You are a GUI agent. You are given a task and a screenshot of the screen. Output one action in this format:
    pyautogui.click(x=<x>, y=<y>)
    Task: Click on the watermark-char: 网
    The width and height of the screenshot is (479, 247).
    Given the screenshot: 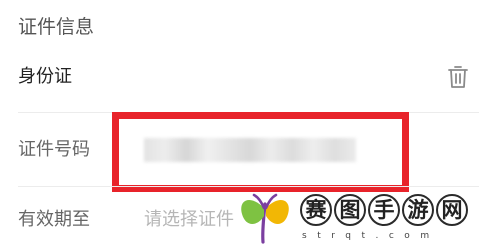 What is the action you would take?
    pyautogui.click(x=452, y=210)
    